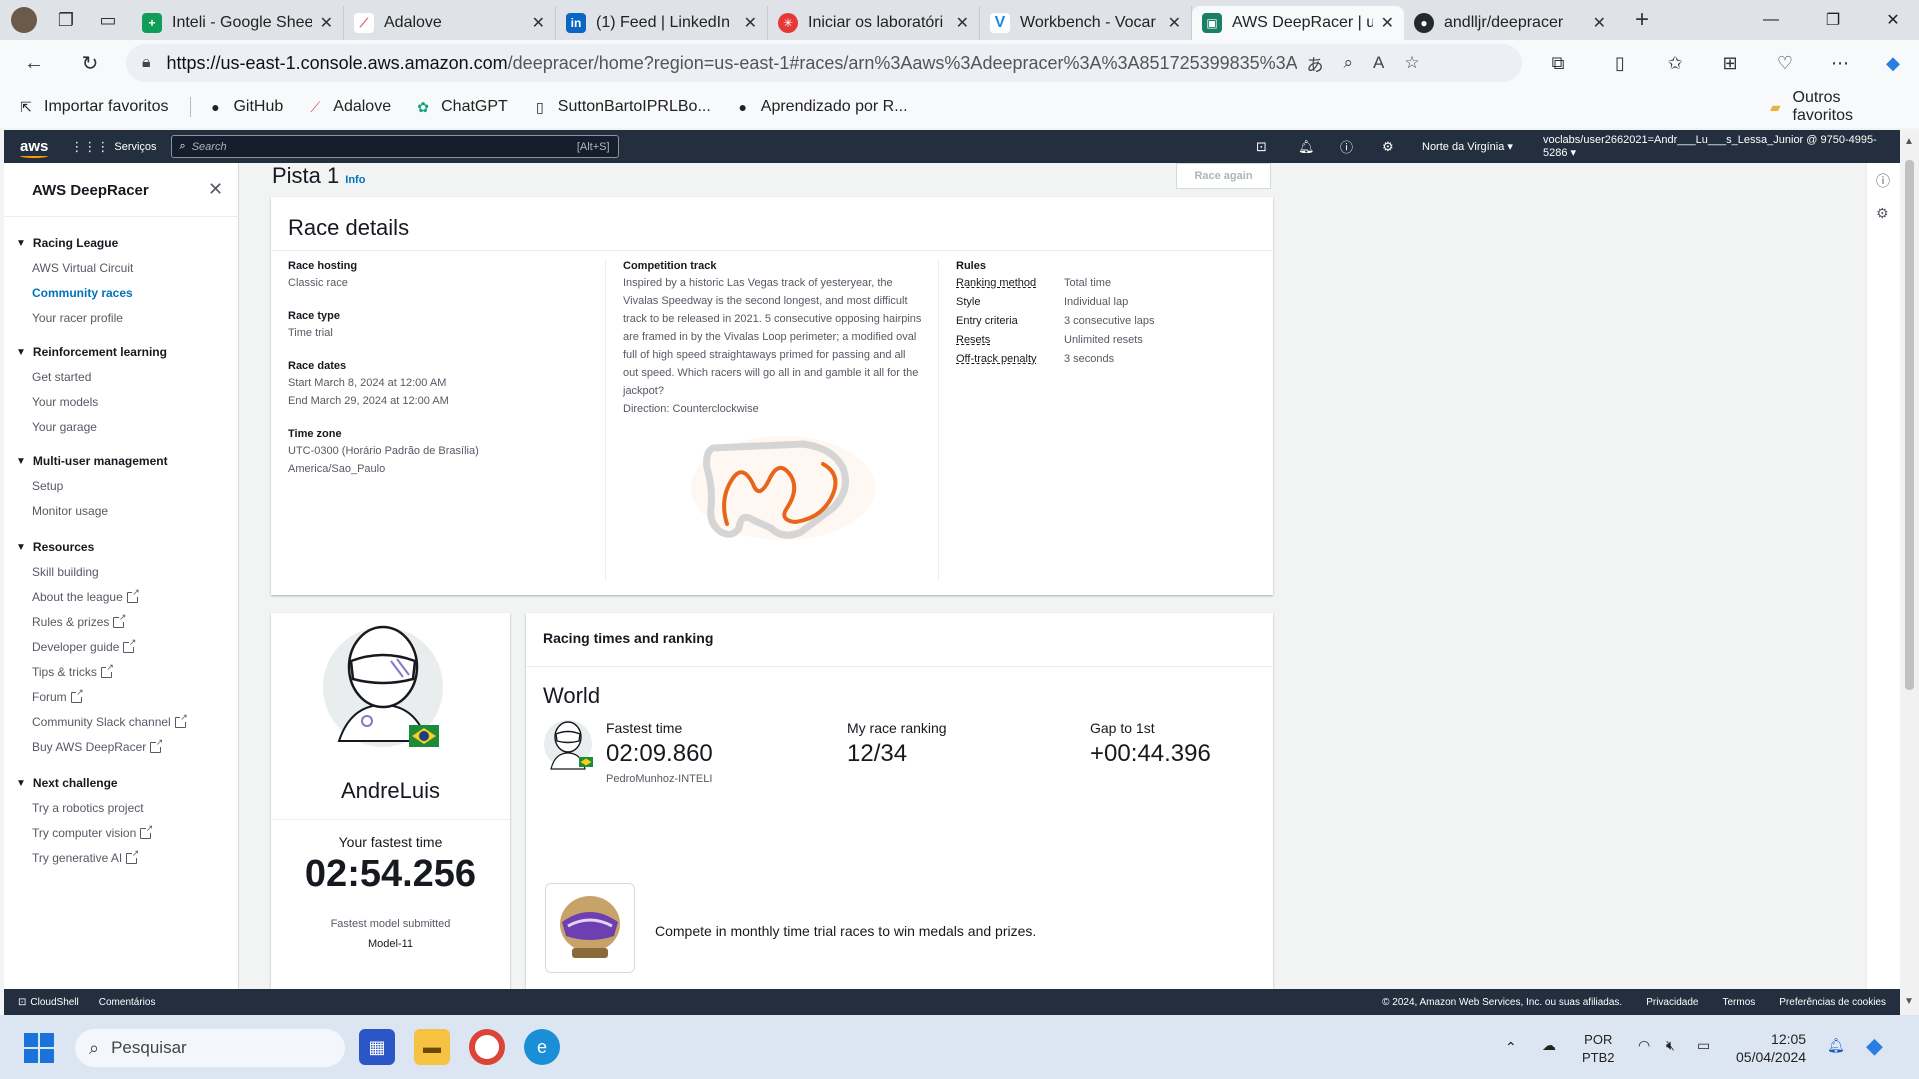 This screenshot has width=1919, height=1079. What do you see at coordinates (1836, 1045) in the screenshot?
I see `notification-bell-icon: 🔔︎` at bounding box center [1836, 1045].